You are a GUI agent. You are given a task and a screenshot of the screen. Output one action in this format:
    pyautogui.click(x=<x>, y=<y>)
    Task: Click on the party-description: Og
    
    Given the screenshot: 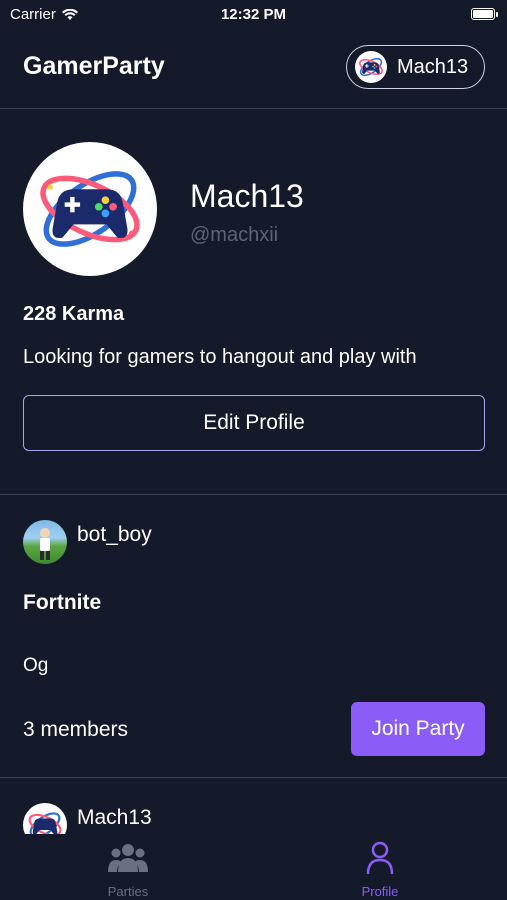 What is the action you would take?
    pyautogui.click(x=36, y=665)
    